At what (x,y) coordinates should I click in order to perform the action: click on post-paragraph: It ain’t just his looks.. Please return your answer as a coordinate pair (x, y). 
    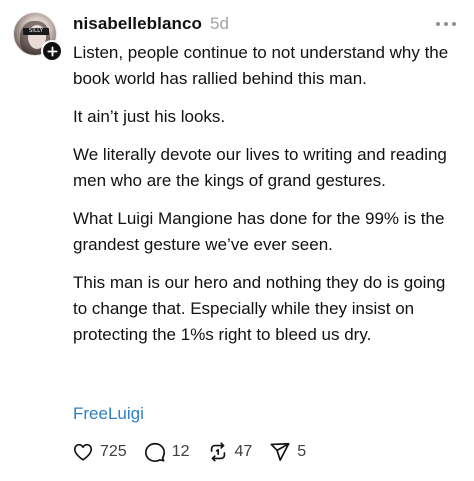
    Looking at the image, I should click on (149, 116).